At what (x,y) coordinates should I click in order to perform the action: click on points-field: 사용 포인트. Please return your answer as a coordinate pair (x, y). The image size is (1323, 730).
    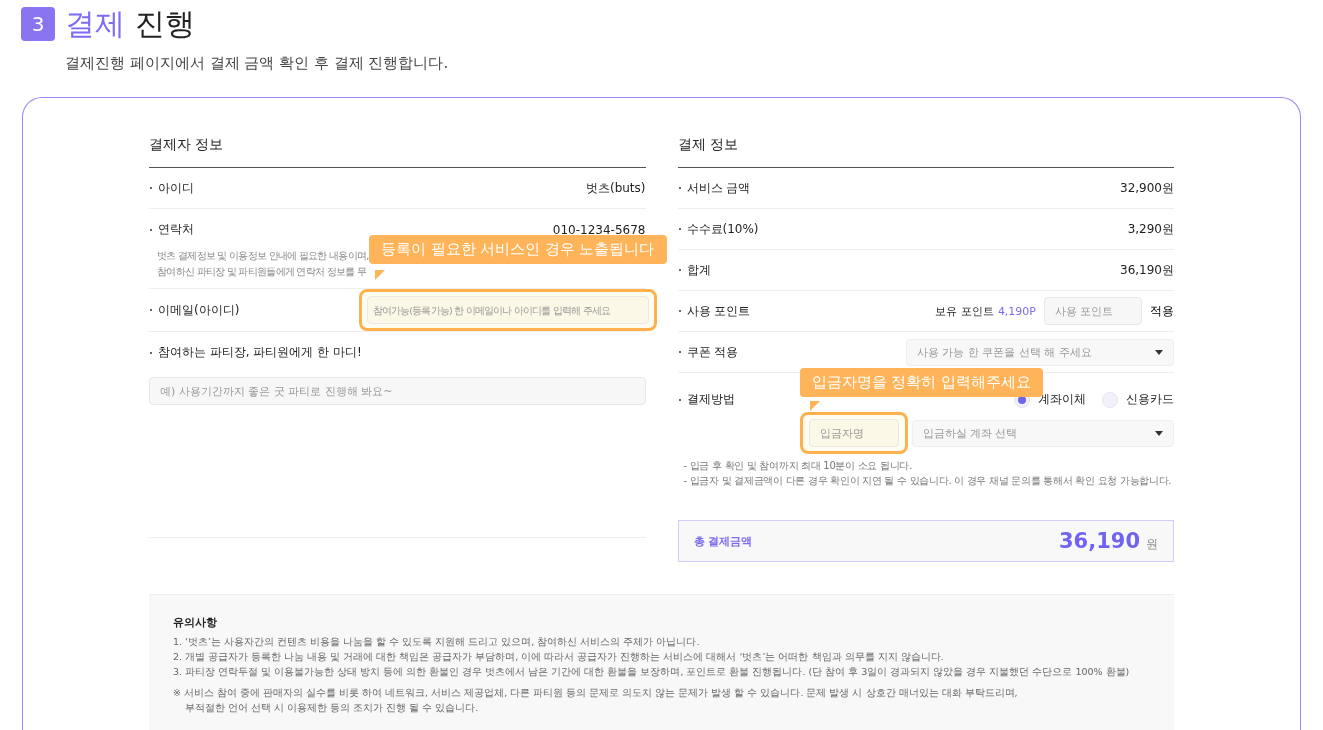
    Looking at the image, I should click on (1093, 311).